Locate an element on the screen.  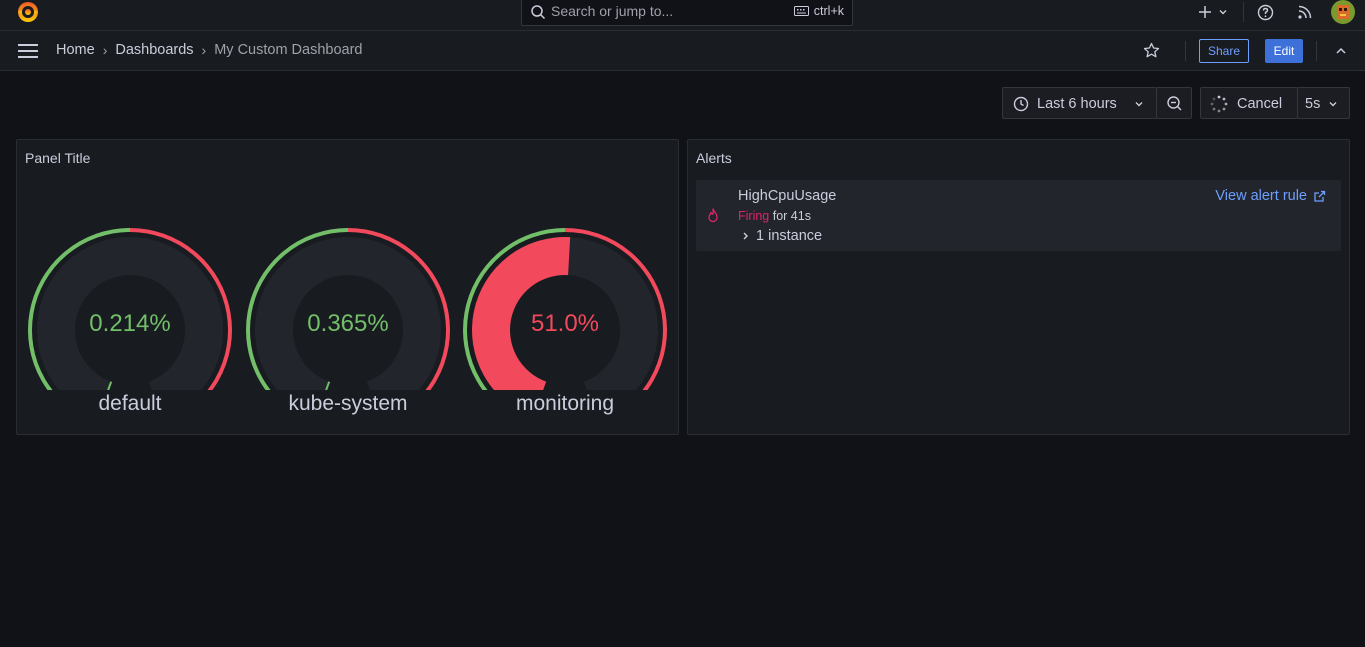
news-button is located at coordinates (1305, 12).